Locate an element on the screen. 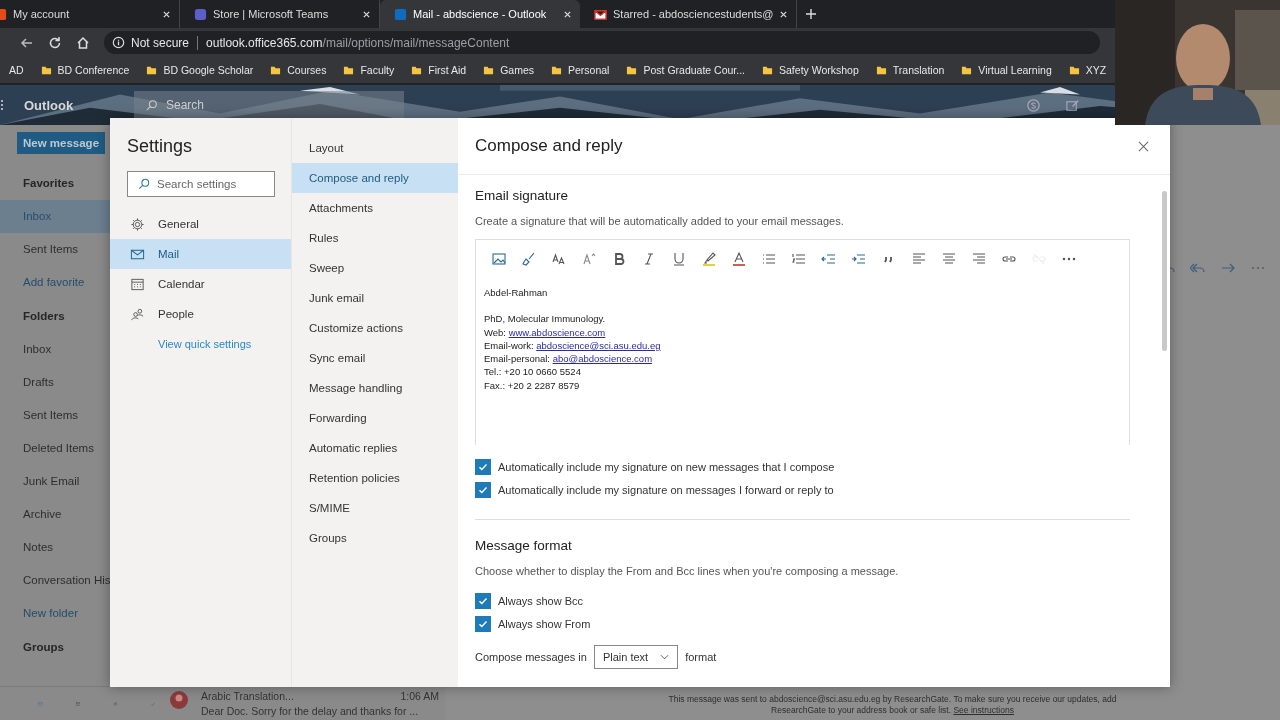 This screenshot has height=720, width=1280. app-icon is located at coordinates (400, 14).